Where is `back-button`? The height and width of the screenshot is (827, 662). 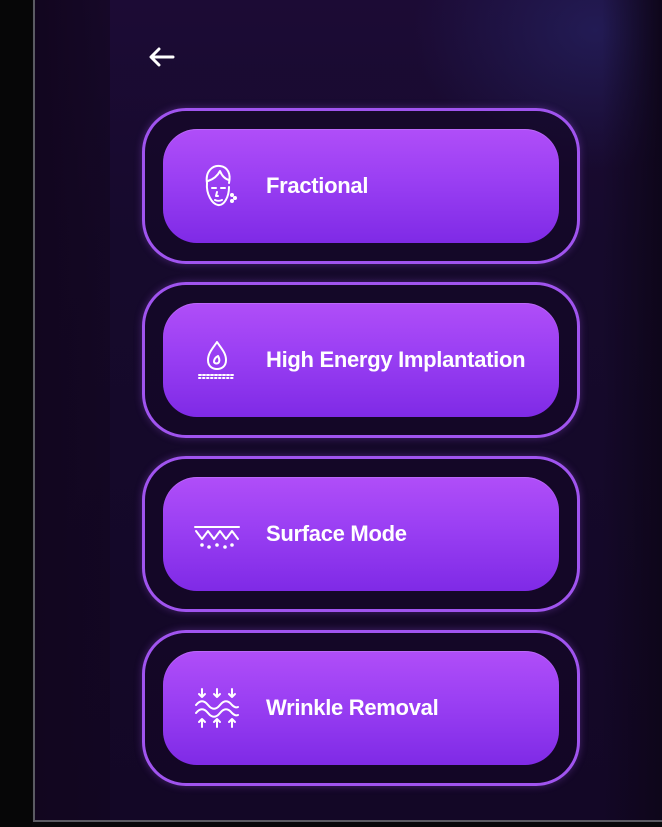 back-button is located at coordinates (162, 57).